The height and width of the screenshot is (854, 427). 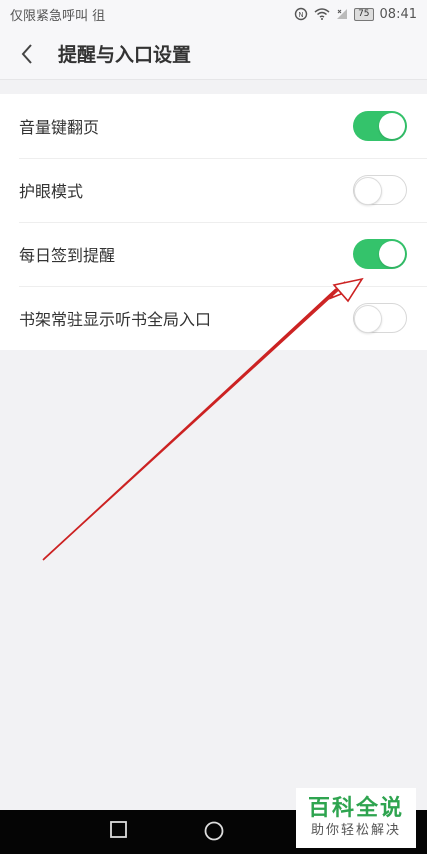 I want to click on daily-checkin-reminder-toggle, so click(x=380, y=254).